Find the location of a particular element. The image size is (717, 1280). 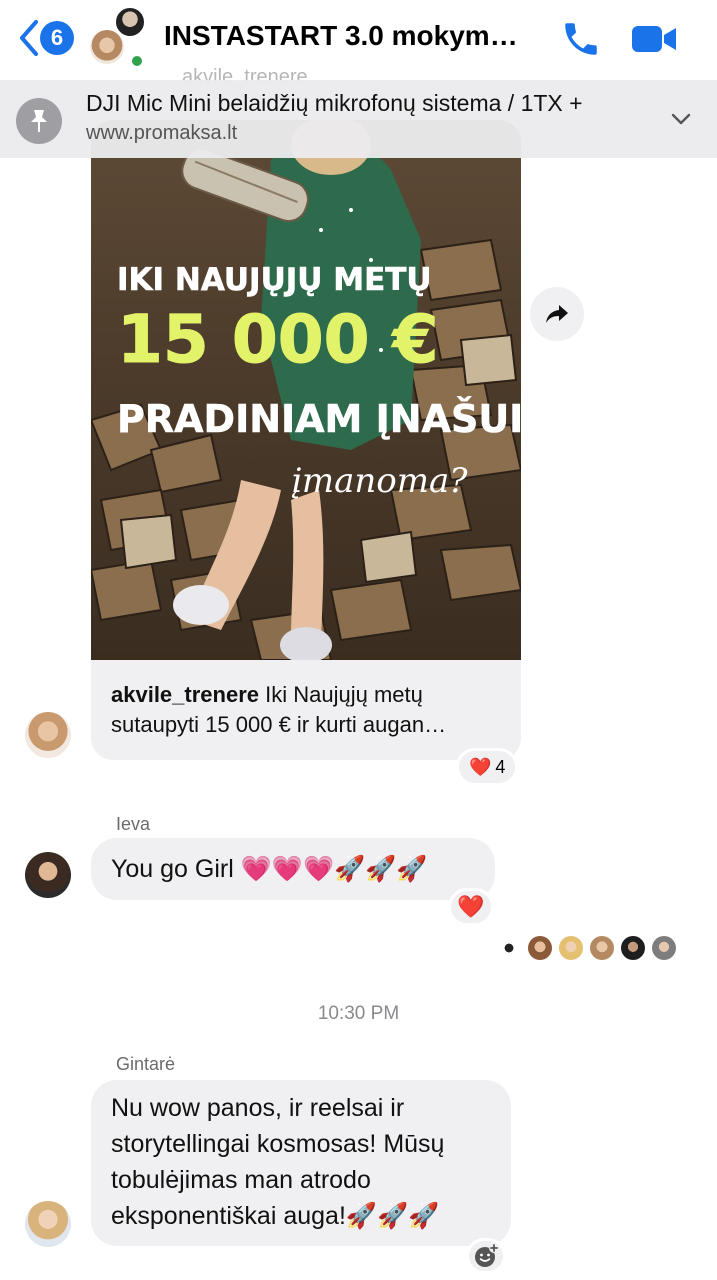

group-avatar is located at coordinates (119, 37).